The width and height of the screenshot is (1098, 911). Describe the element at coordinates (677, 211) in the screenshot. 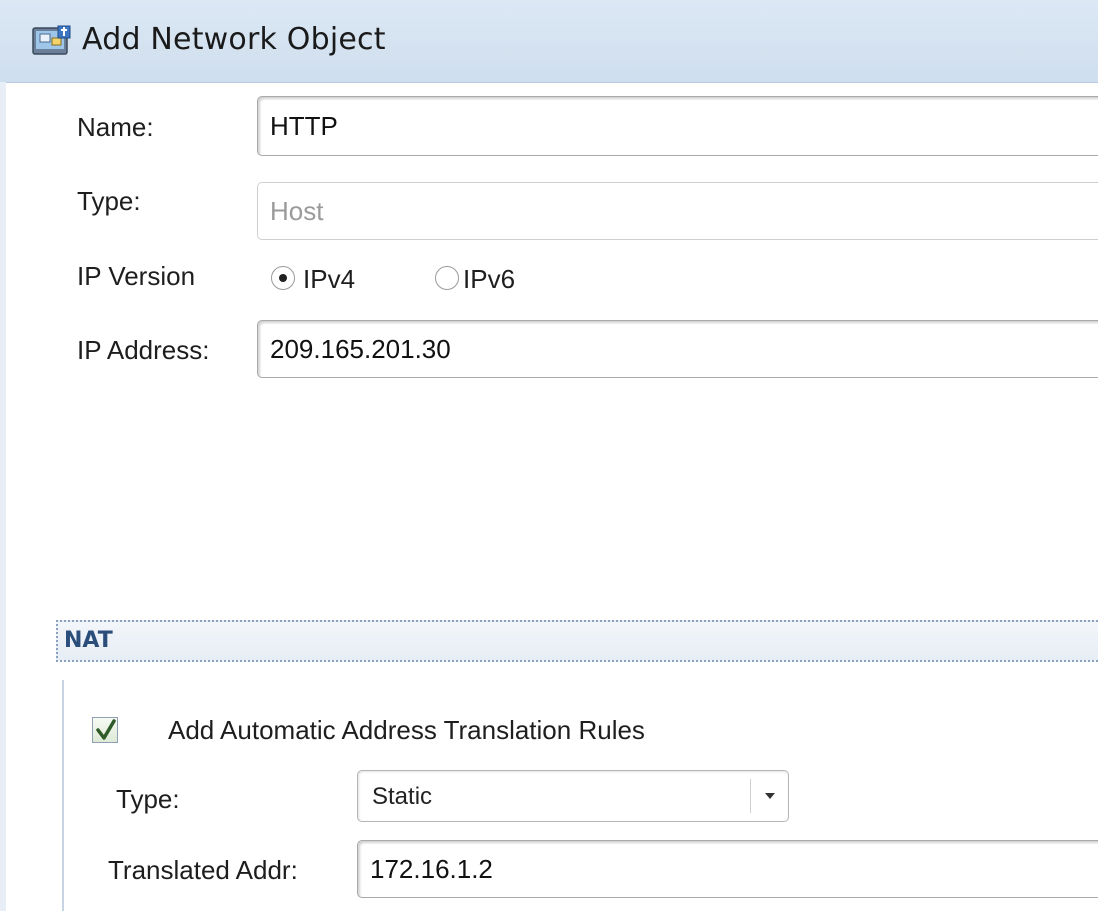

I see `type-field: Host` at that location.